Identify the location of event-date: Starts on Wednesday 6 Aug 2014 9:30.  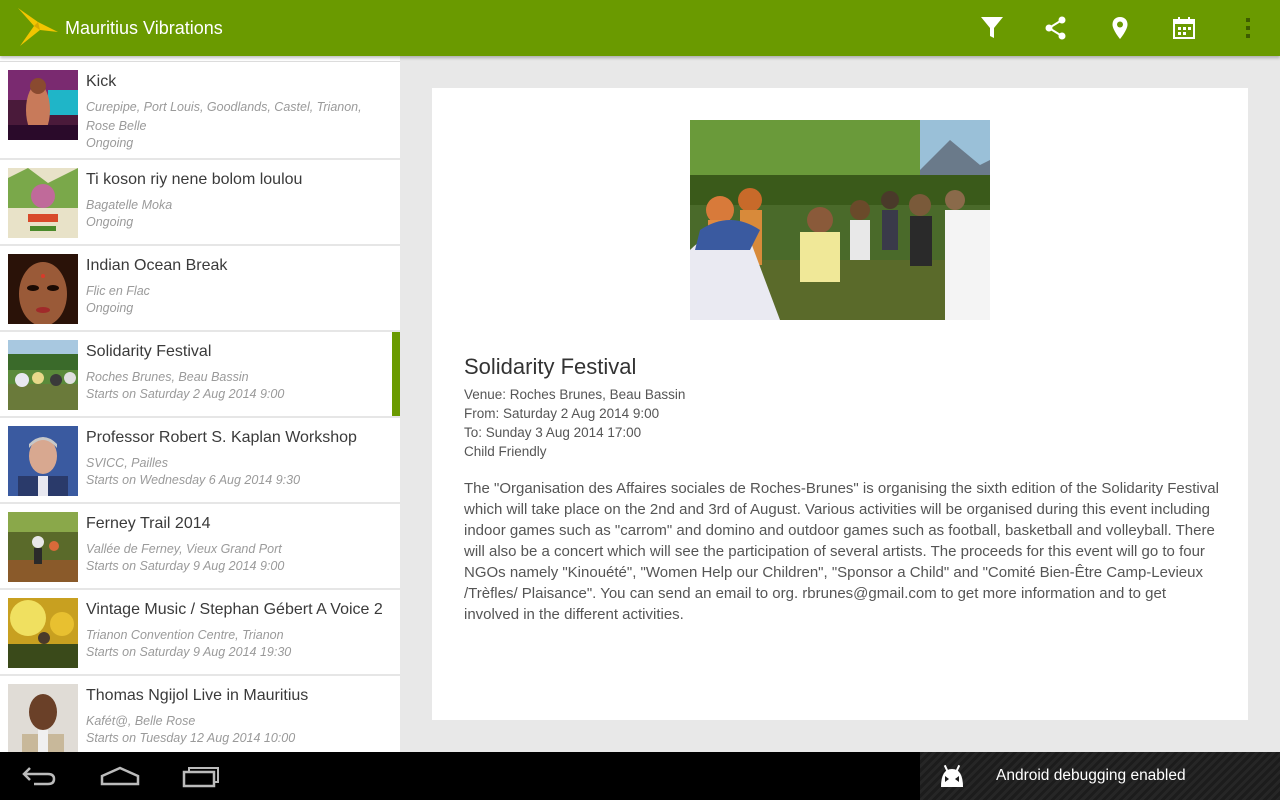
(193, 480).